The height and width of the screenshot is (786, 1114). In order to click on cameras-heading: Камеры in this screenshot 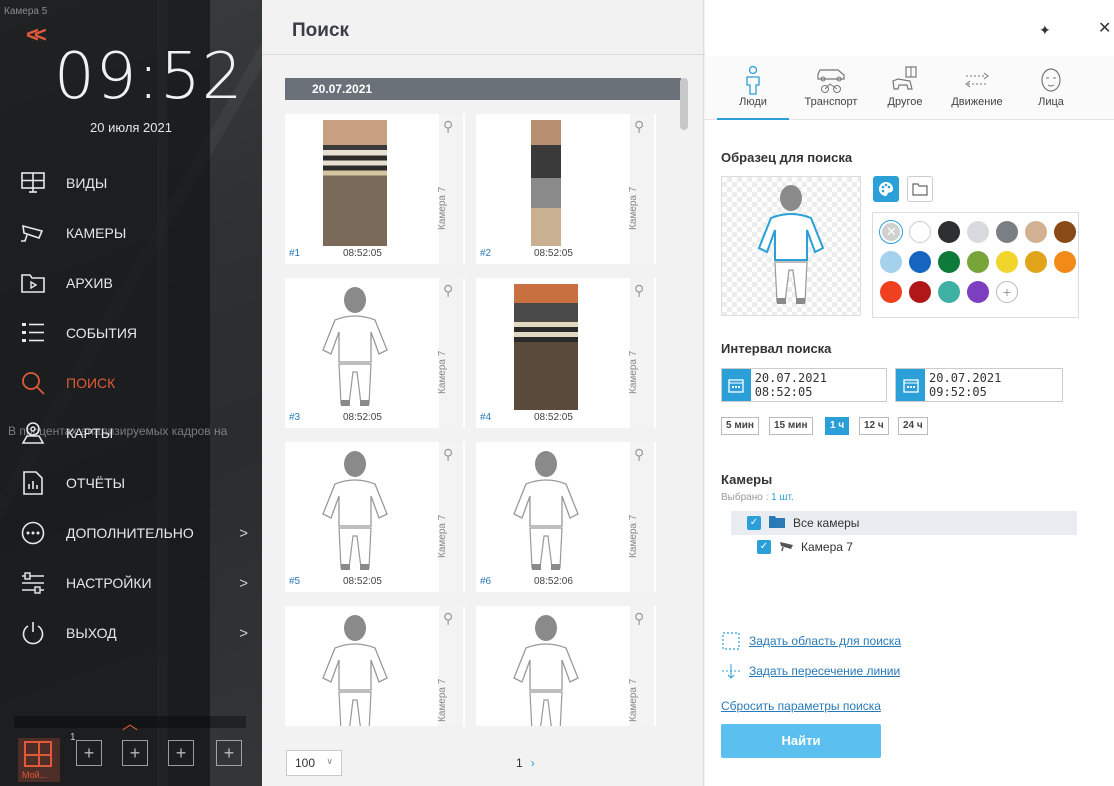, I will do `click(747, 479)`.